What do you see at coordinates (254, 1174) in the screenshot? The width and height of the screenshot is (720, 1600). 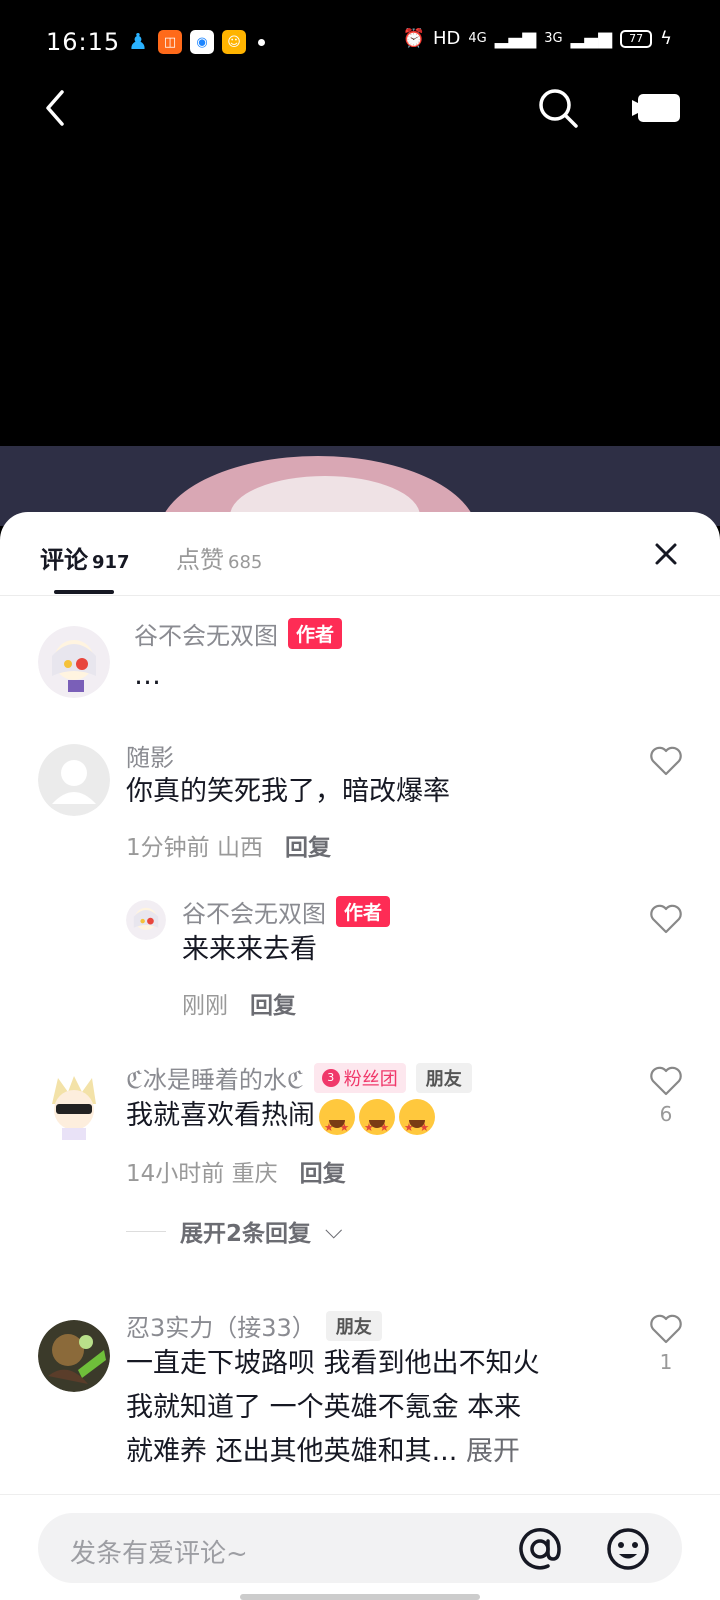 I see `comment-location: 重庆` at bounding box center [254, 1174].